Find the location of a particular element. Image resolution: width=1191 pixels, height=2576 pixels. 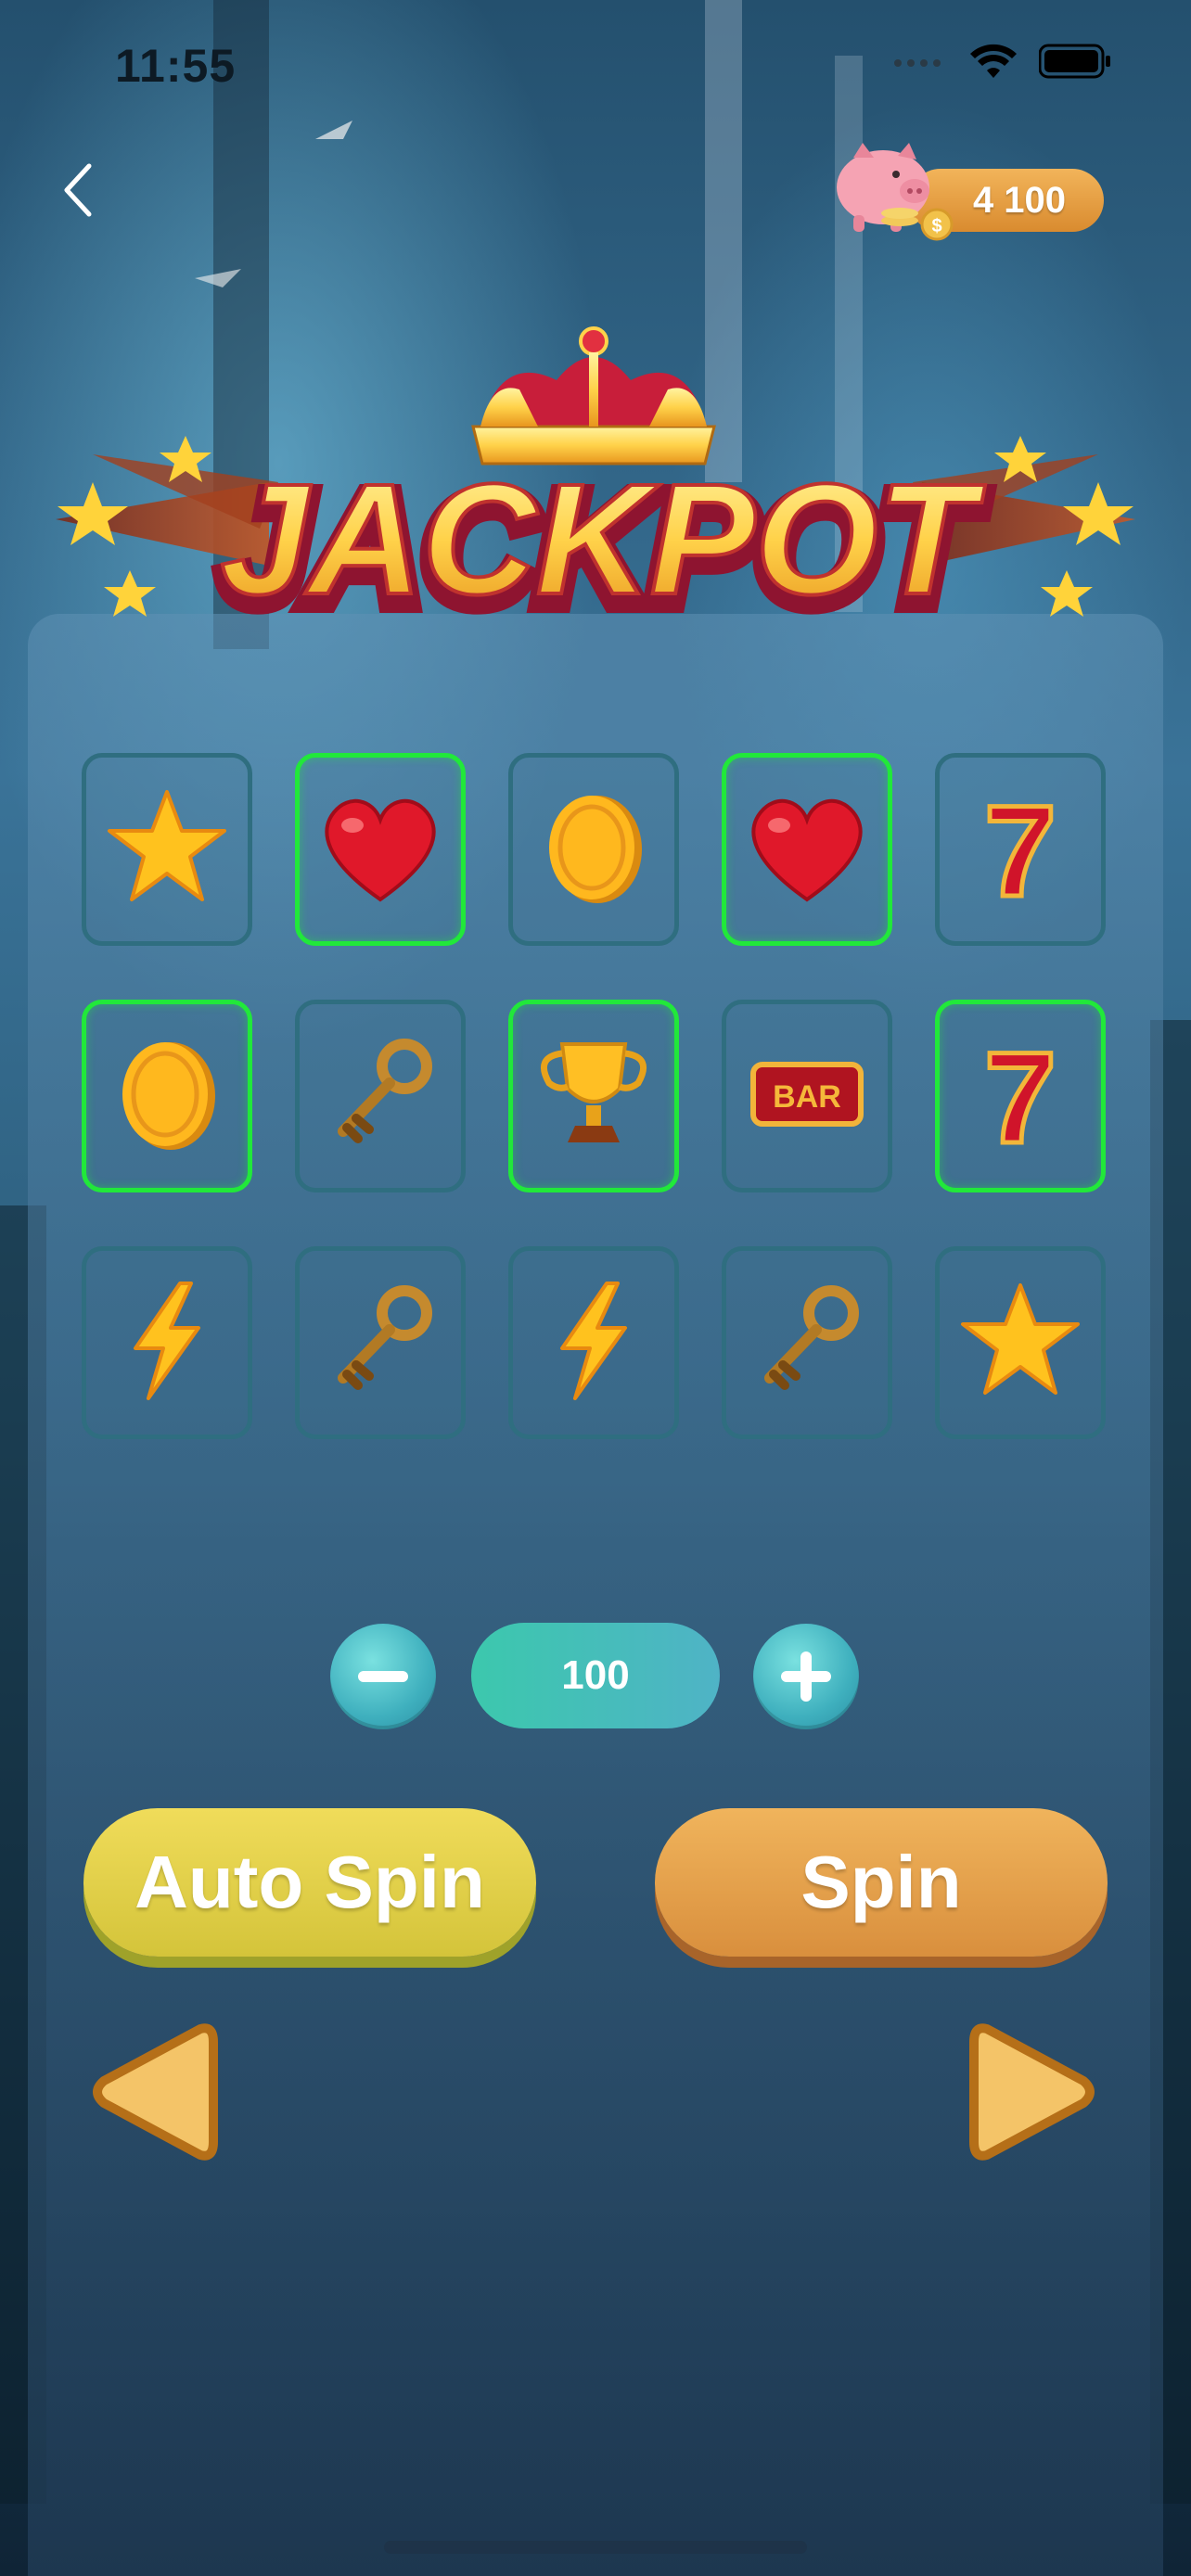

jackpot-title: JACKPOT is located at coordinates (603, 540).